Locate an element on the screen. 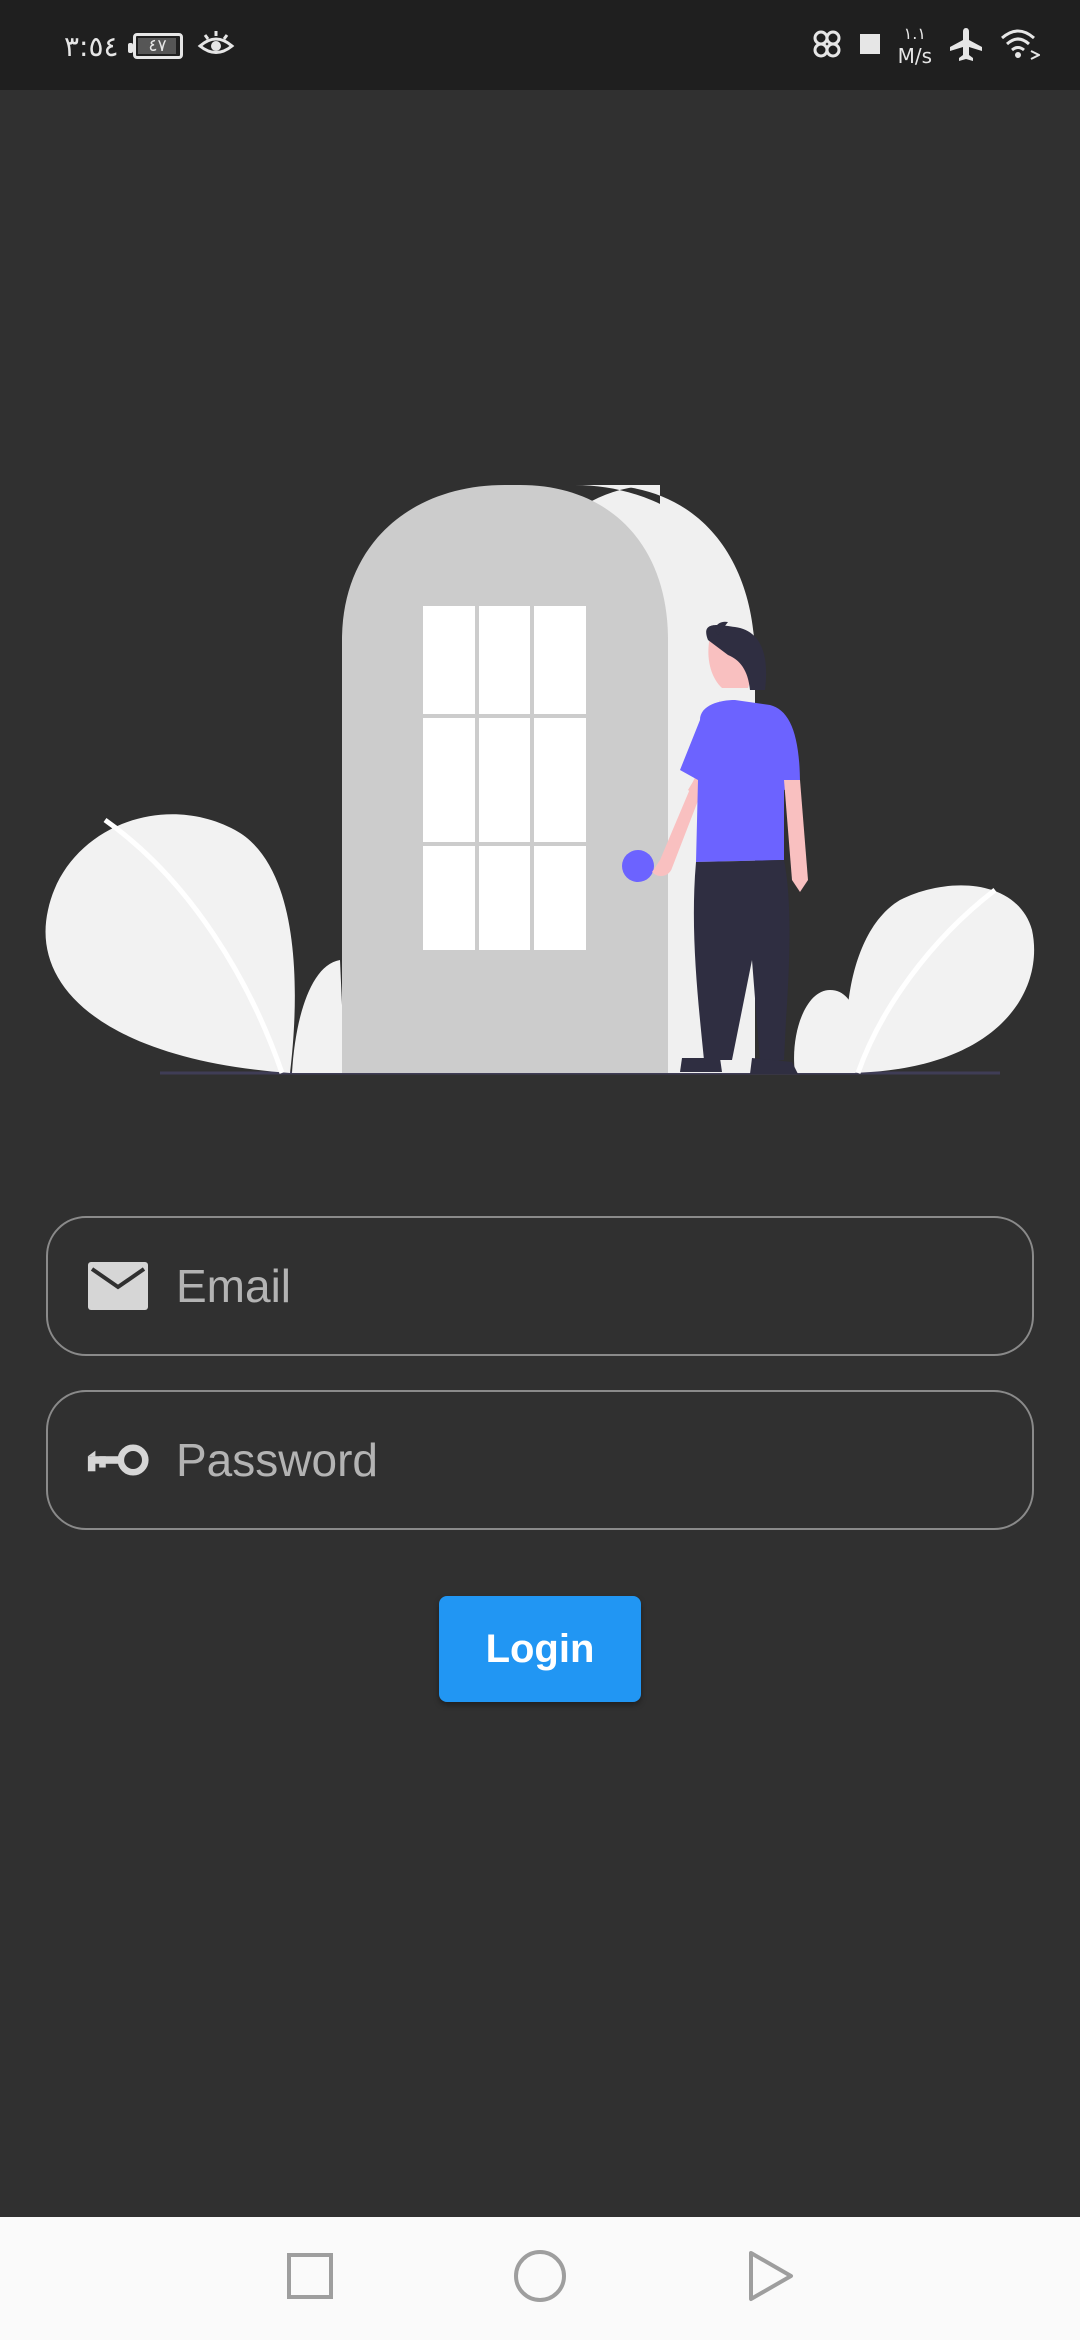 This screenshot has height=2340, width=1080. eye-icon is located at coordinates (216, 46).